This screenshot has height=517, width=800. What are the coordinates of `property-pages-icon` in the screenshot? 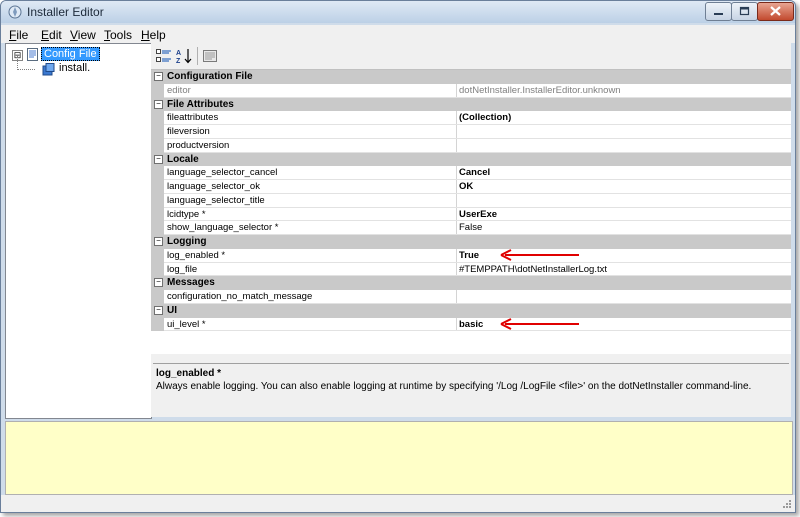 It's located at (210, 56).